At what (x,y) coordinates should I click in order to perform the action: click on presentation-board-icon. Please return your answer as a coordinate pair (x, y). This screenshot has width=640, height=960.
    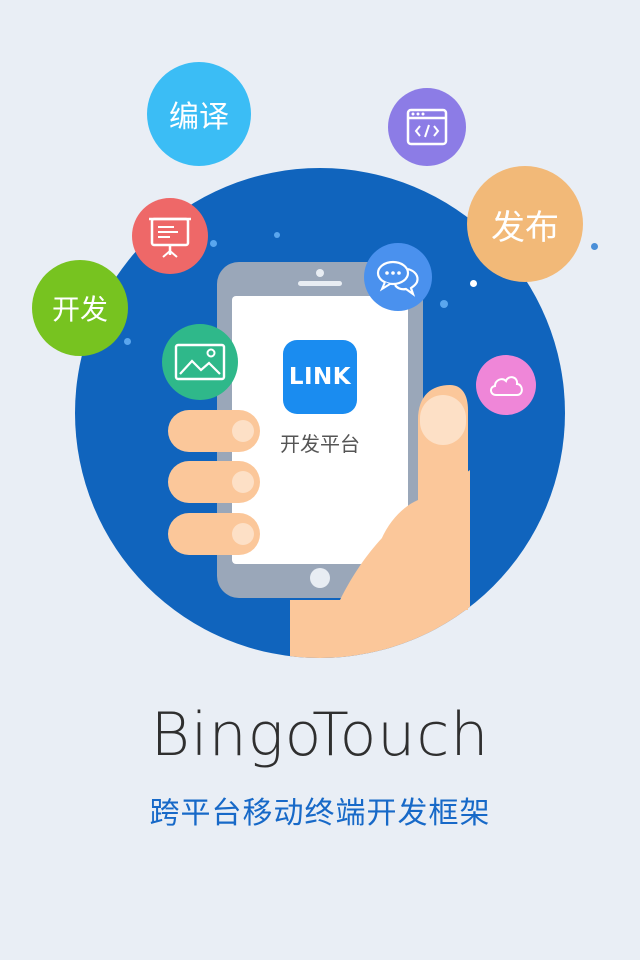
    Looking at the image, I should click on (170, 236).